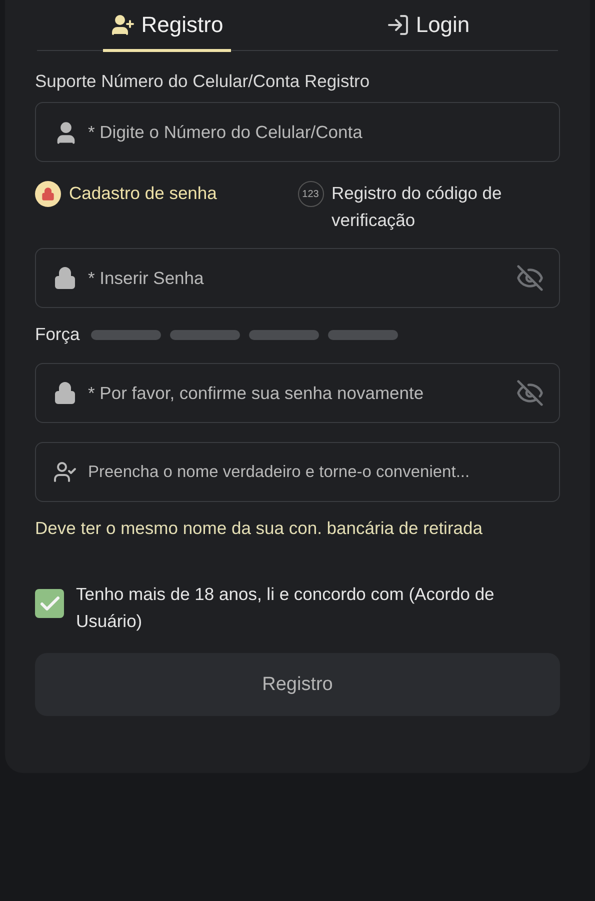 The image size is (595, 901). I want to click on agreement-text: Tenho mais de 18 anos, li e concordo com (Acordo de Usuário), so click(286, 608).